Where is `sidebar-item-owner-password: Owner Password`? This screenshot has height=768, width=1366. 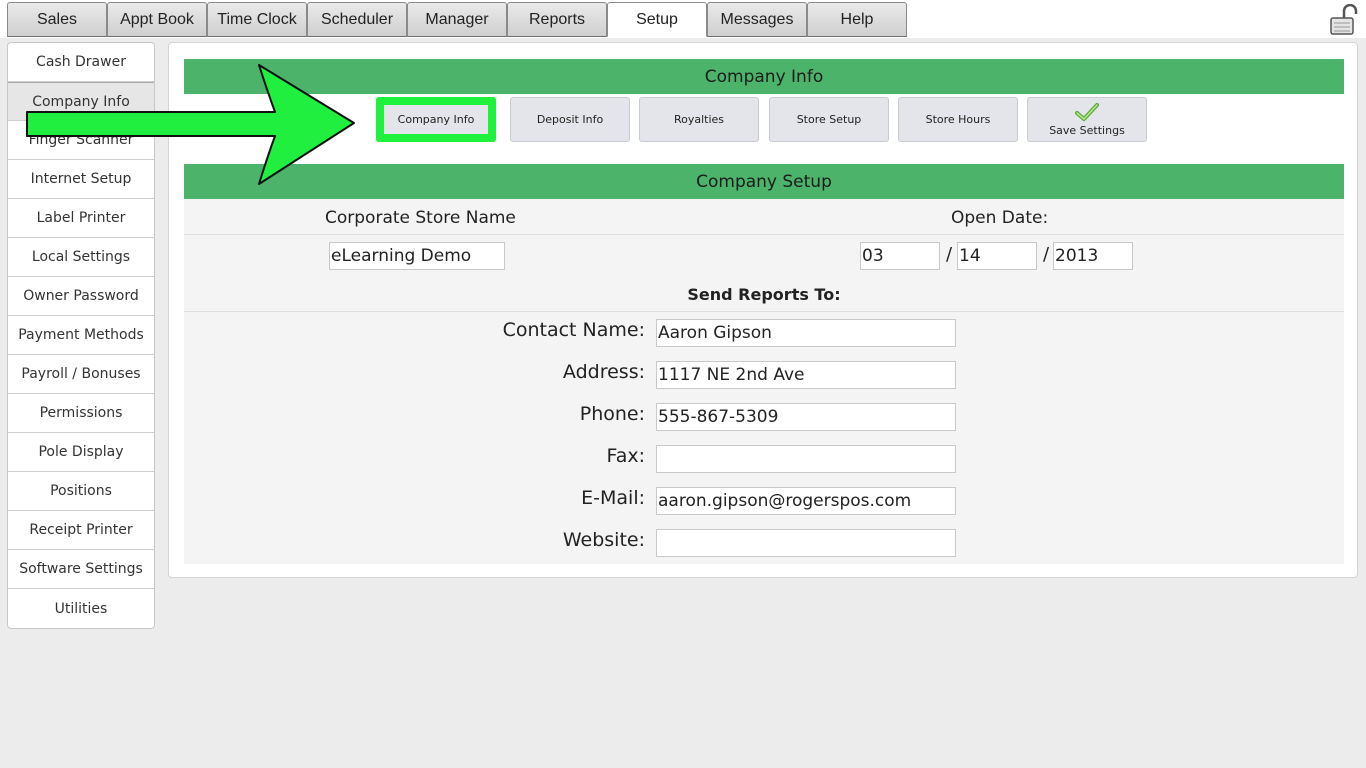 sidebar-item-owner-password: Owner Password is located at coordinates (81, 296).